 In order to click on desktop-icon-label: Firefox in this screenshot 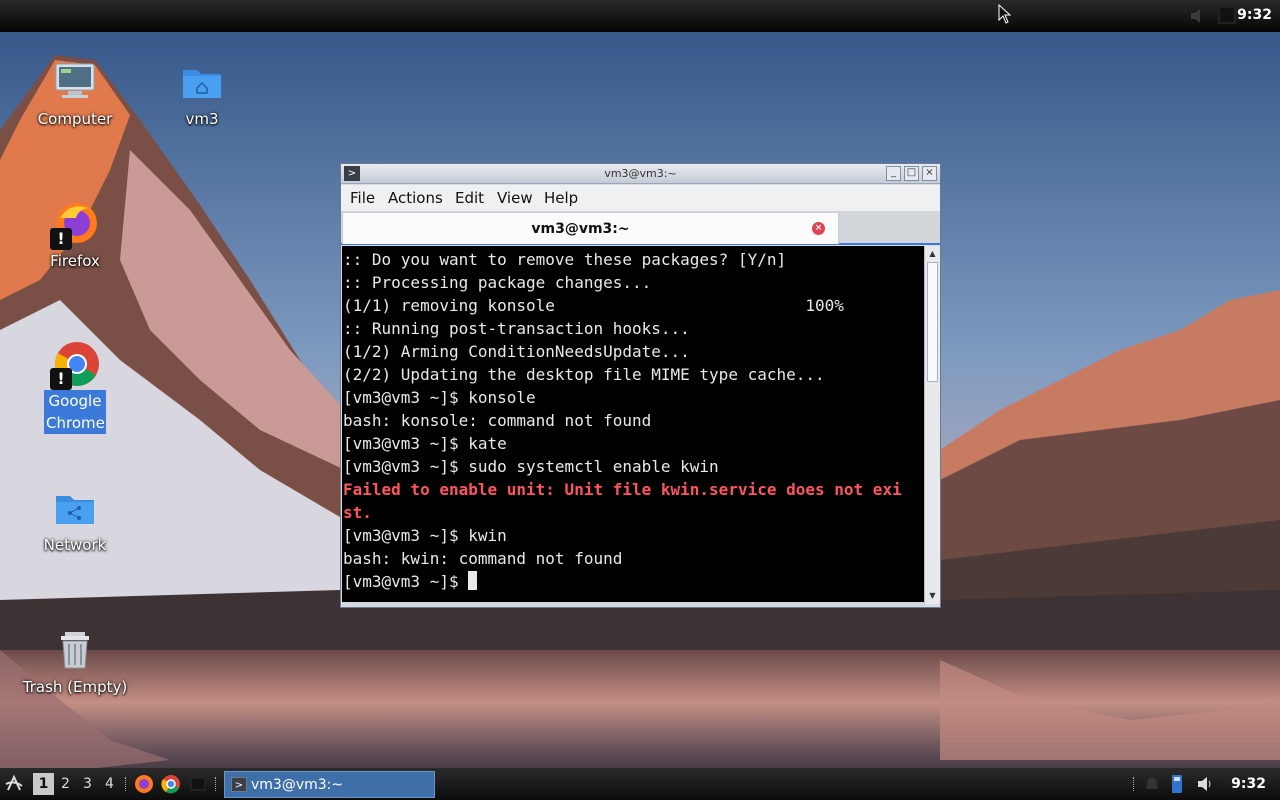, I will do `click(75, 261)`.